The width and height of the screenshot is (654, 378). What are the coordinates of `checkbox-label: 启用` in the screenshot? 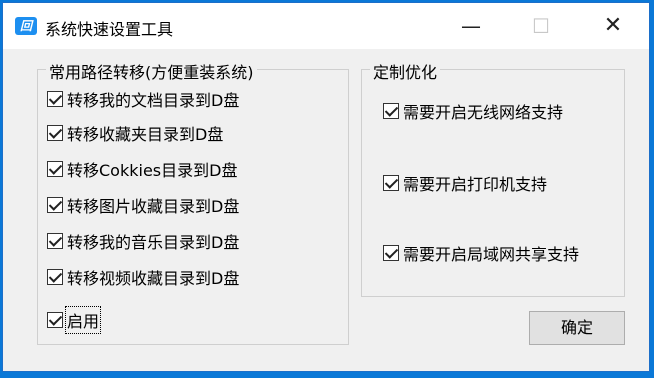 It's located at (83, 320).